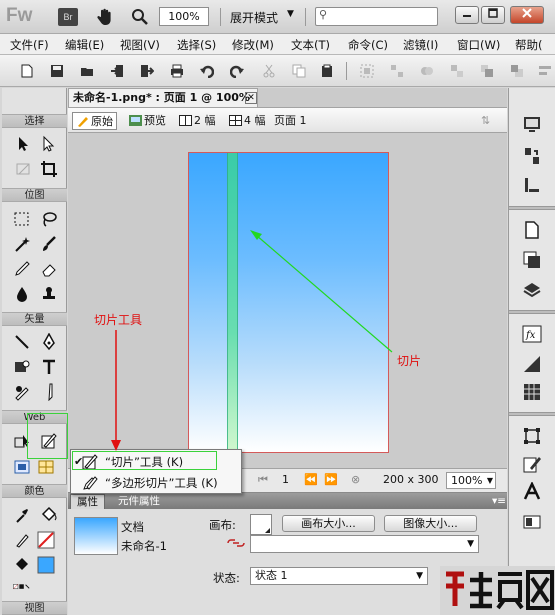 The height and width of the screenshot is (615, 555). What do you see at coordinates (485, 121) in the screenshot?
I see `update-icon: ⇅` at bounding box center [485, 121].